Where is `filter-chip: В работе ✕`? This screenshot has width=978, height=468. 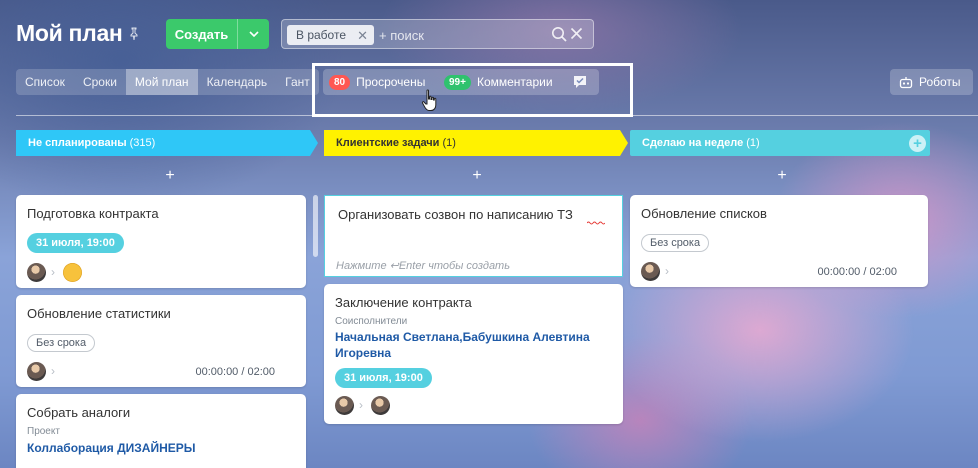
filter-chip: В работе ✕ is located at coordinates (330, 35).